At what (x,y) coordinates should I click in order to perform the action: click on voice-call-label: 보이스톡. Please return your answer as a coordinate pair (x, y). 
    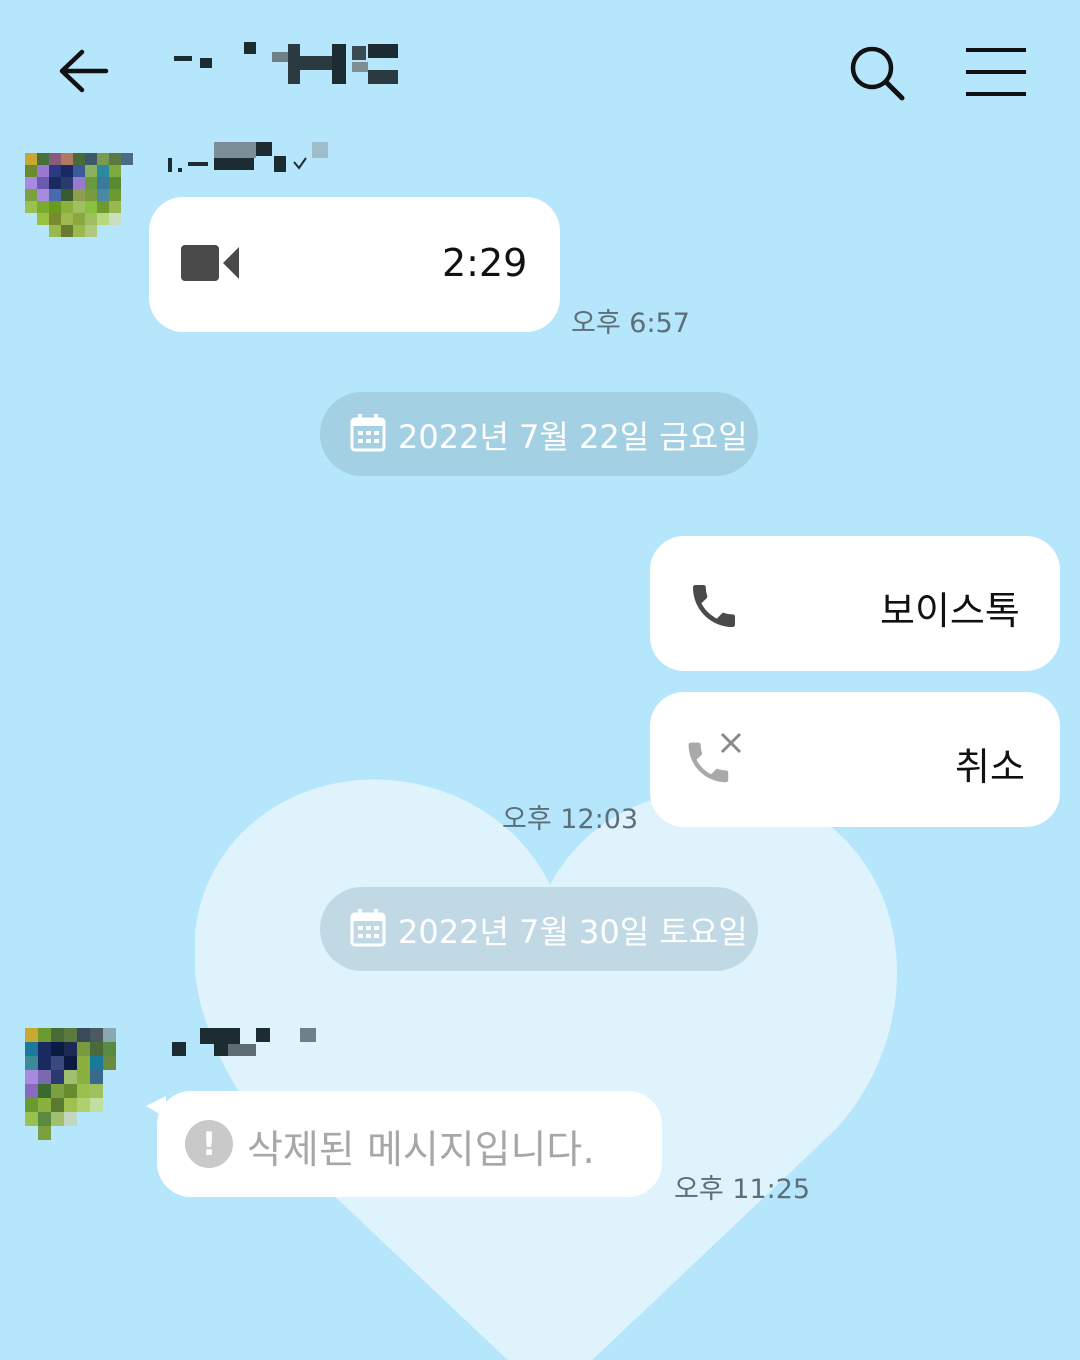
    Looking at the image, I should click on (950, 611).